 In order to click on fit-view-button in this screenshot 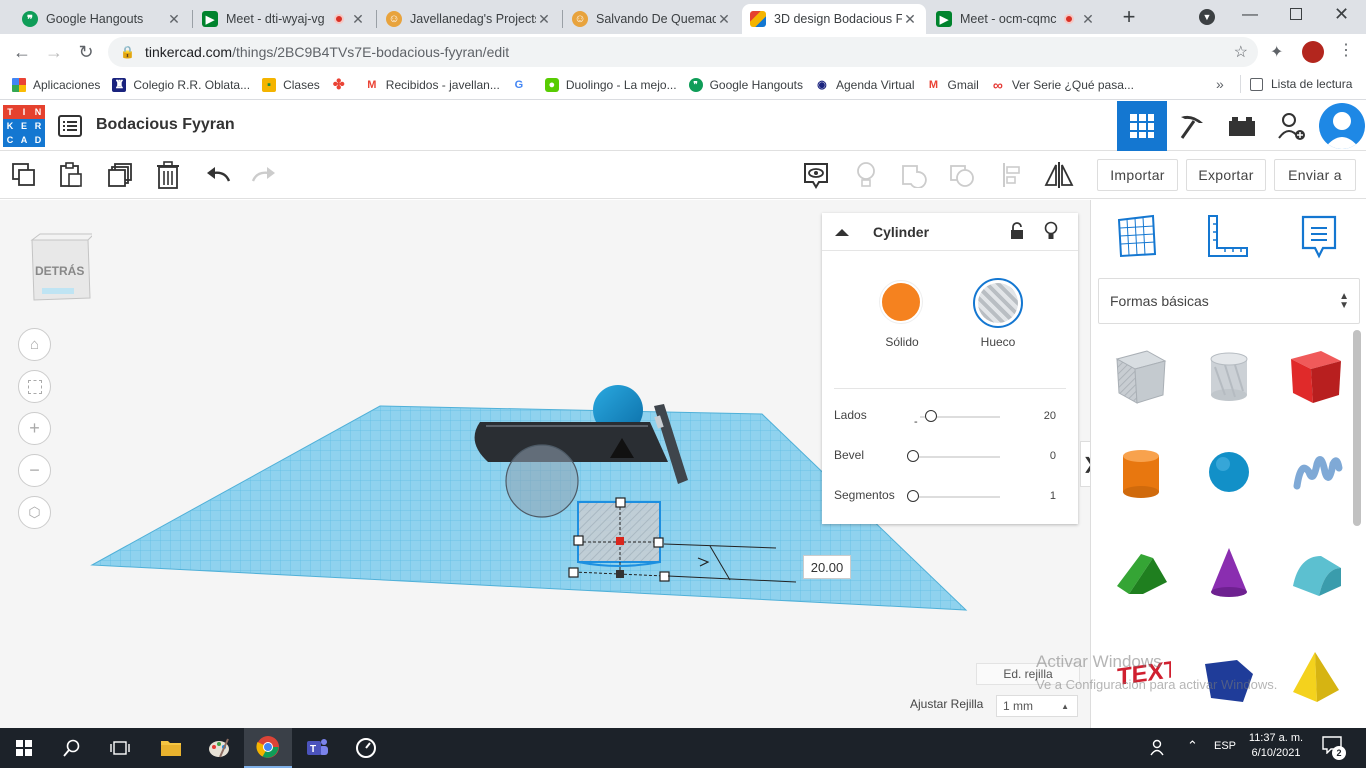, I will do `click(34, 386)`.